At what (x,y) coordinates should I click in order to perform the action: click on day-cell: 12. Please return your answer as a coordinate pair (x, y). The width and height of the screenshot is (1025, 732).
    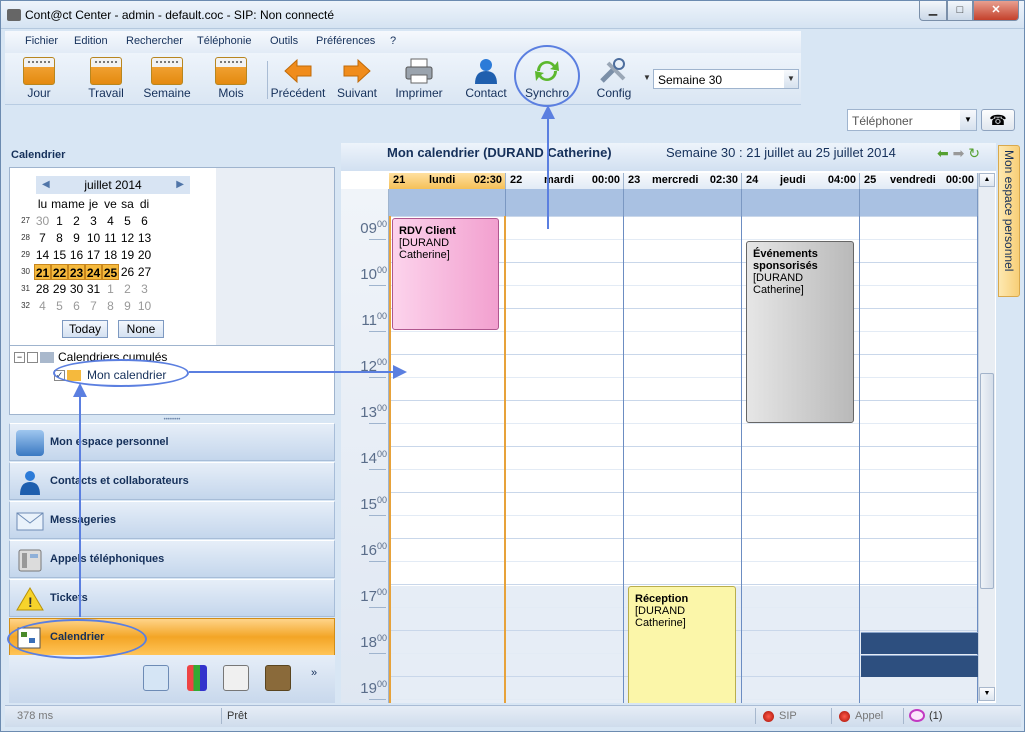
    Looking at the image, I should click on (127, 238).